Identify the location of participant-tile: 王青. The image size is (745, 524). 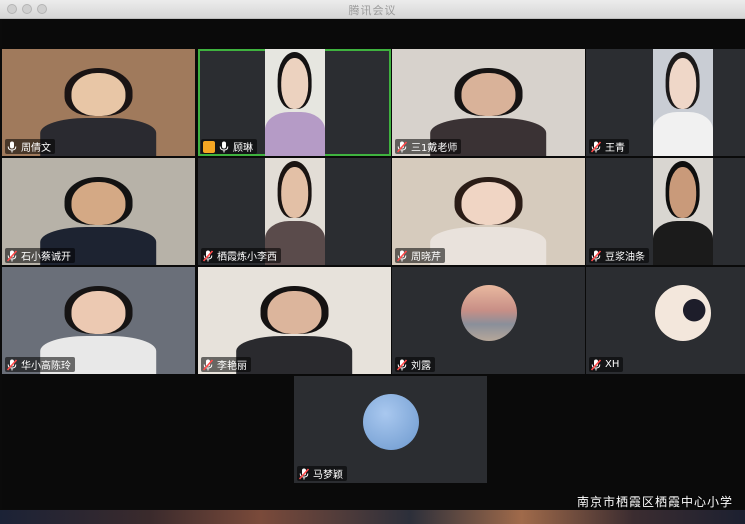
(665, 102).